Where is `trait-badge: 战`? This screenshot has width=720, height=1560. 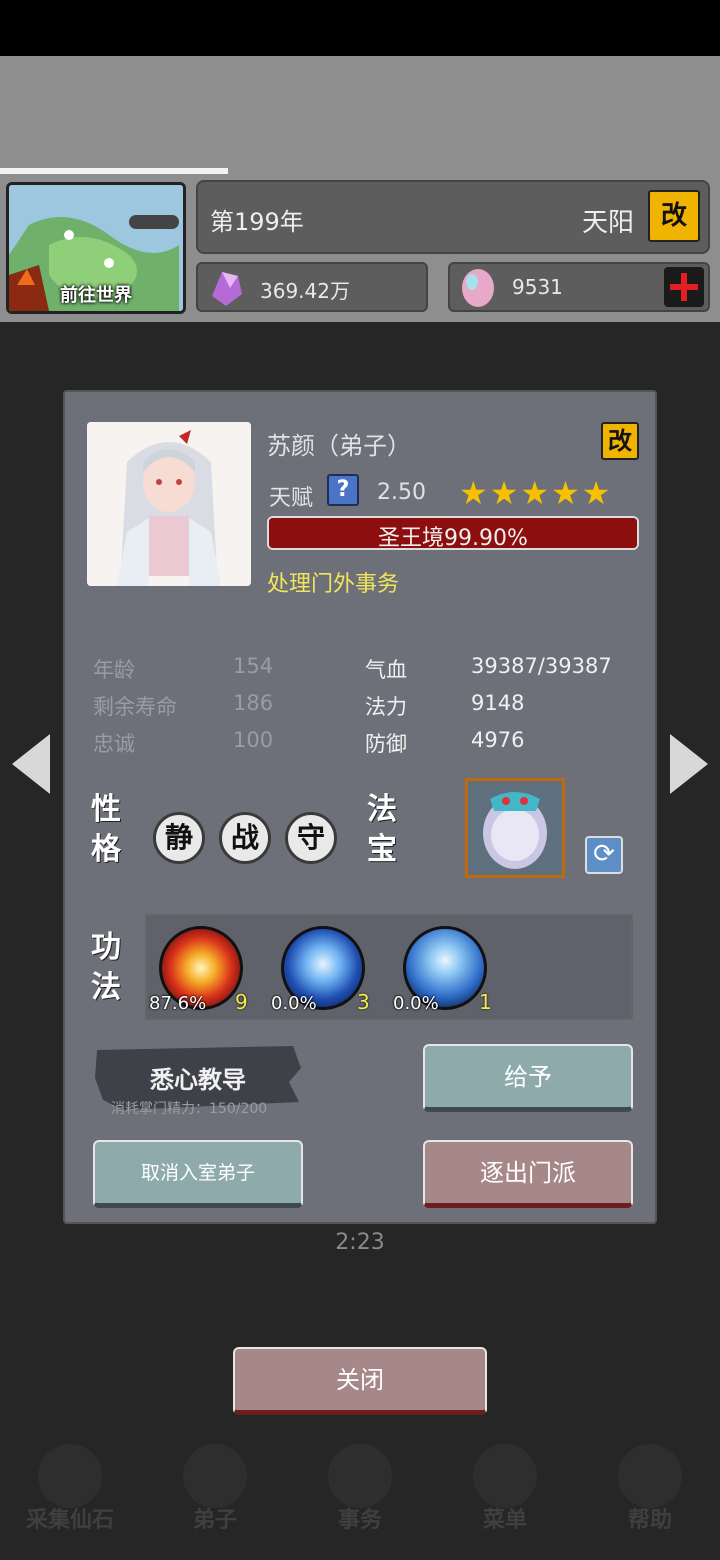
trait-badge: 战 is located at coordinates (245, 838).